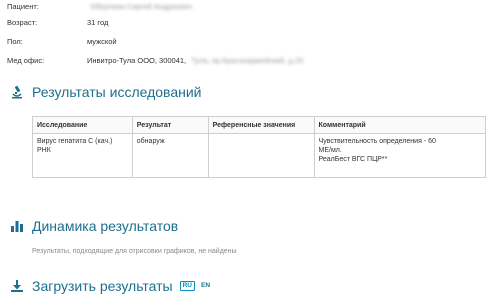 This screenshot has width=500, height=307. Describe the element at coordinates (22, 22) in the screenshot. I see `age-label: Возраст:` at that location.